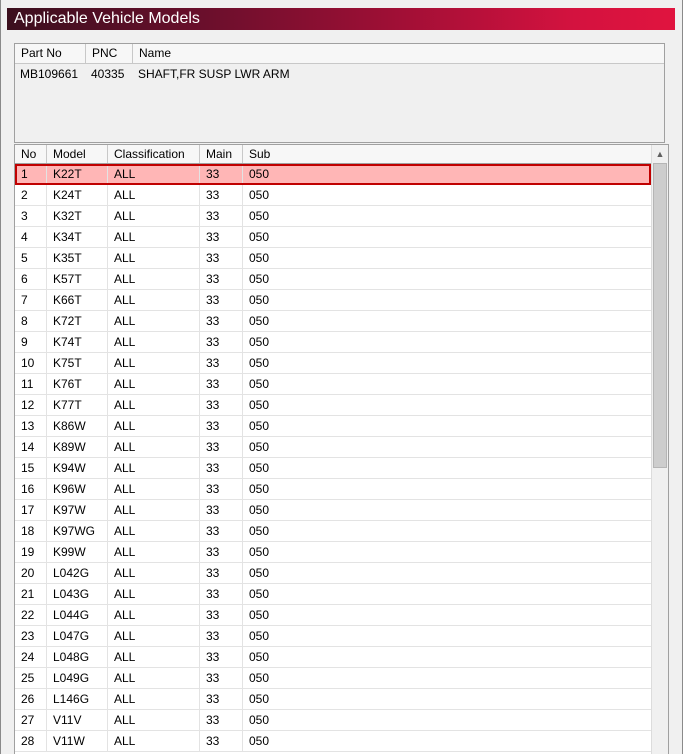 This screenshot has width=683, height=754. I want to click on table-row: 9 K74T ALL 33 050, so click(333, 342).